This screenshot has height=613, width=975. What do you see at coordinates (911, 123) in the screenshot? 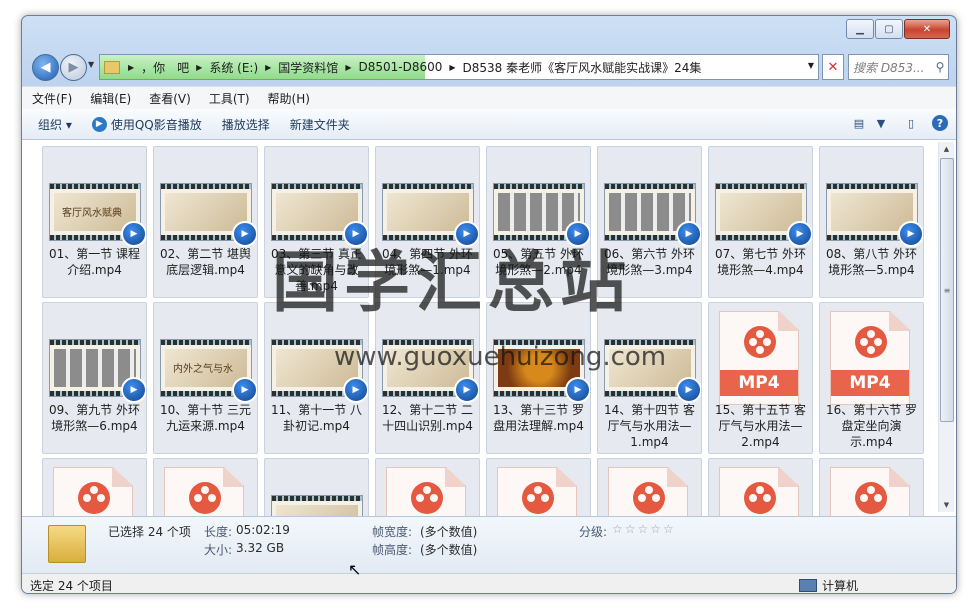
I see `preview-pane-icon: ▯` at bounding box center [911, 123].